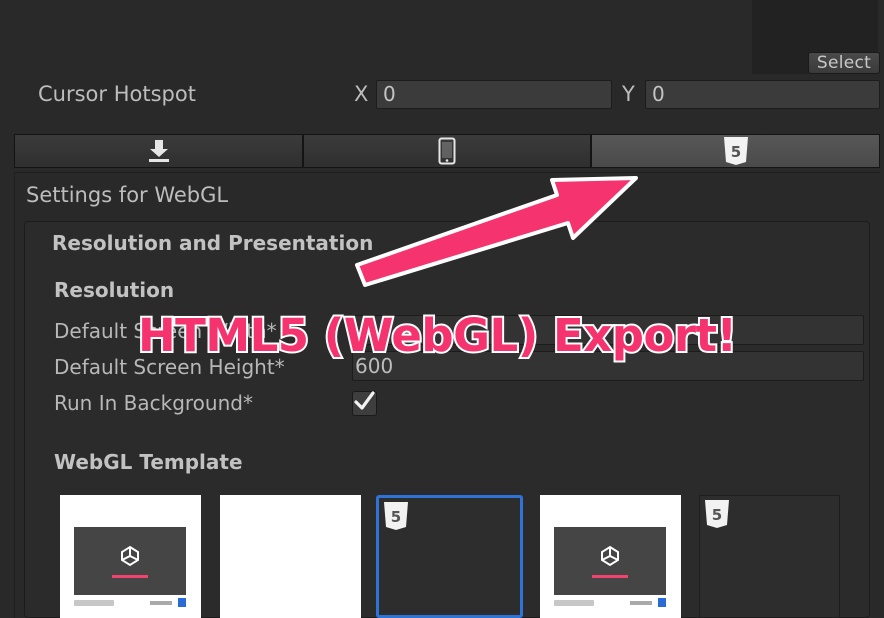 The height and width of the screenshot is (618, 884). Describe the element at coordinates (437, 335) in the screenshot. I see `annotation-text: HTML5 (WebGL) Export!` at that location.